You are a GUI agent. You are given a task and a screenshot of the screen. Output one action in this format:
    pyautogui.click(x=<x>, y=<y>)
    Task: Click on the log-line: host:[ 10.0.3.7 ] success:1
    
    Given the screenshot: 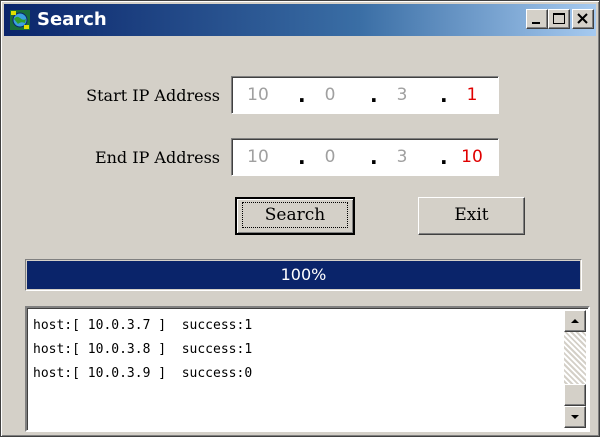 What is the action you would take?
    pyautogui.click(x=143, y=325)
    